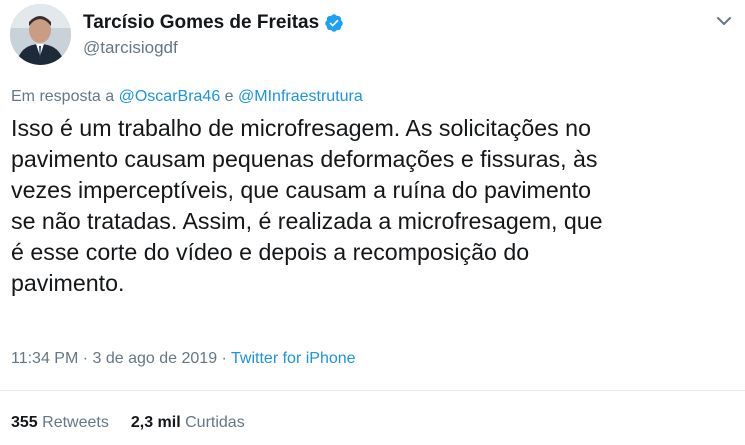  What do you see at coordinates (300, 96) in the screenshot?
I see `mention-link-minfraestrutura: @MInfraestrutura` at bounding box center [300, 96].